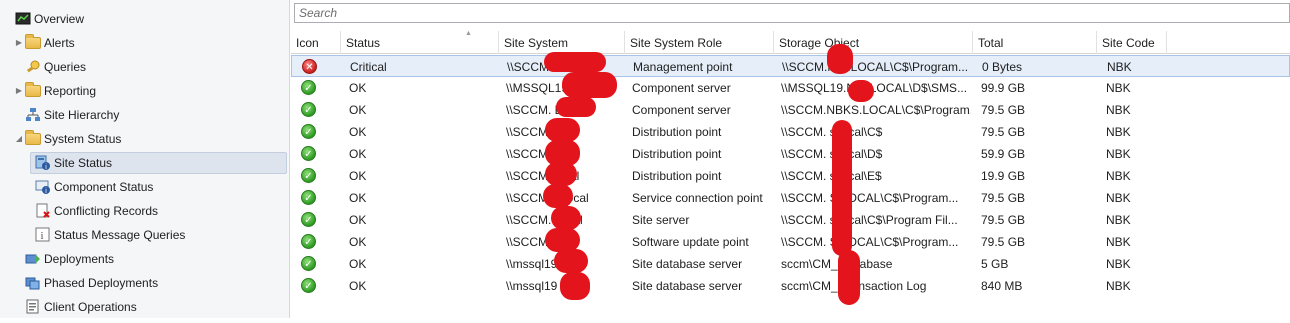 The height and width of the screenshot is (323, 1290). What do you see at coordinates (43, 235) in the screenshot?
I see `status-message-queries-icon: i` at bounding box center [43, 235].